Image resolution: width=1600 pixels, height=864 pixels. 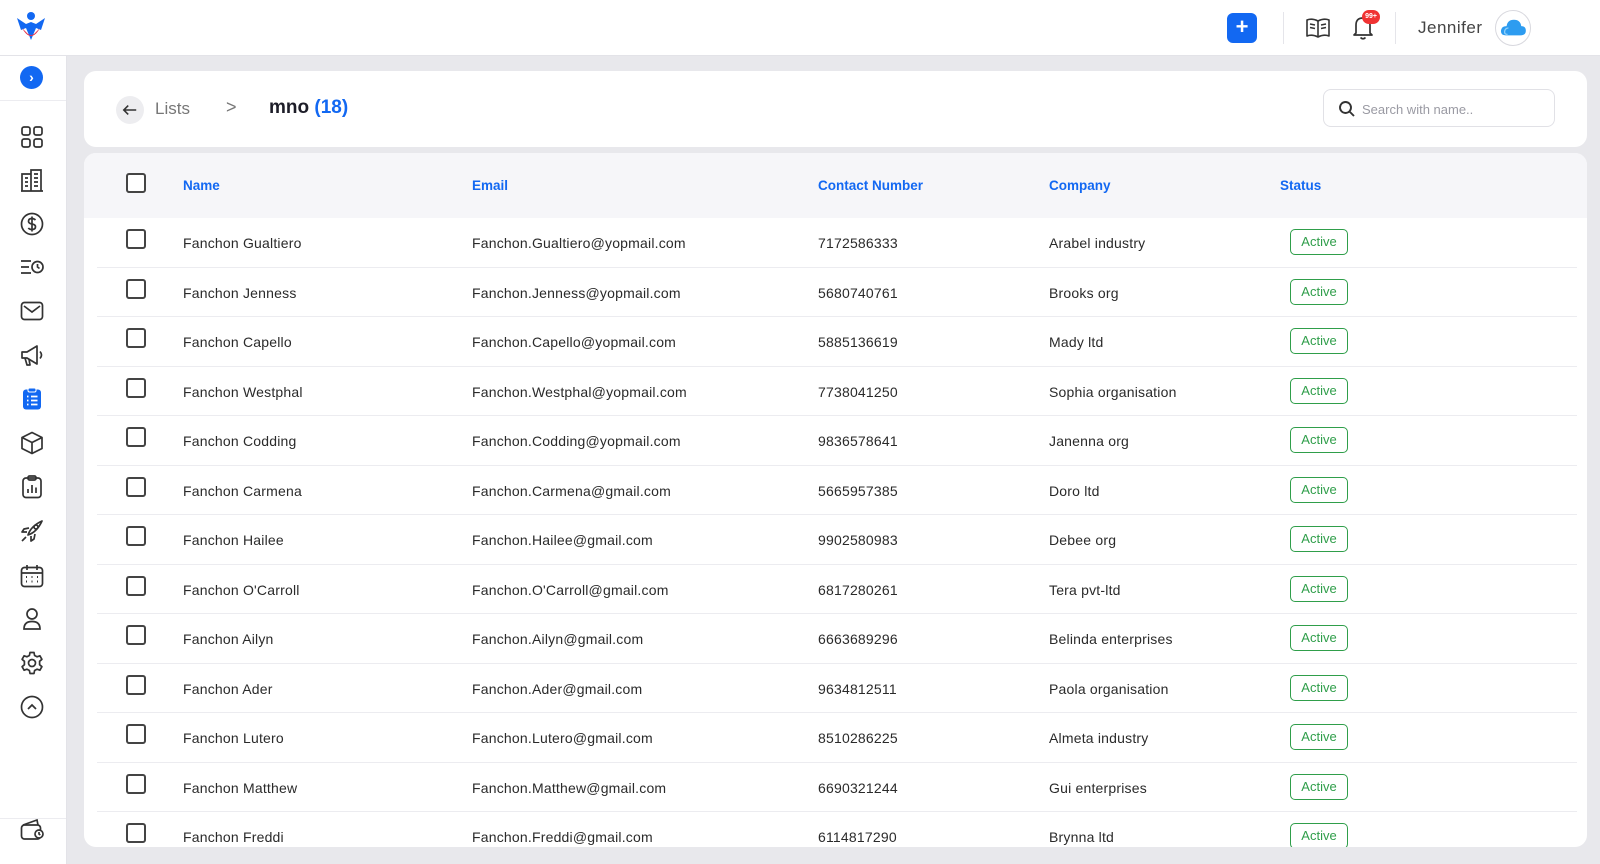 What do you see at coordinates (331, 107) in the screenshot?
I see `list-count: (18)` at bounding box center [331, 107].